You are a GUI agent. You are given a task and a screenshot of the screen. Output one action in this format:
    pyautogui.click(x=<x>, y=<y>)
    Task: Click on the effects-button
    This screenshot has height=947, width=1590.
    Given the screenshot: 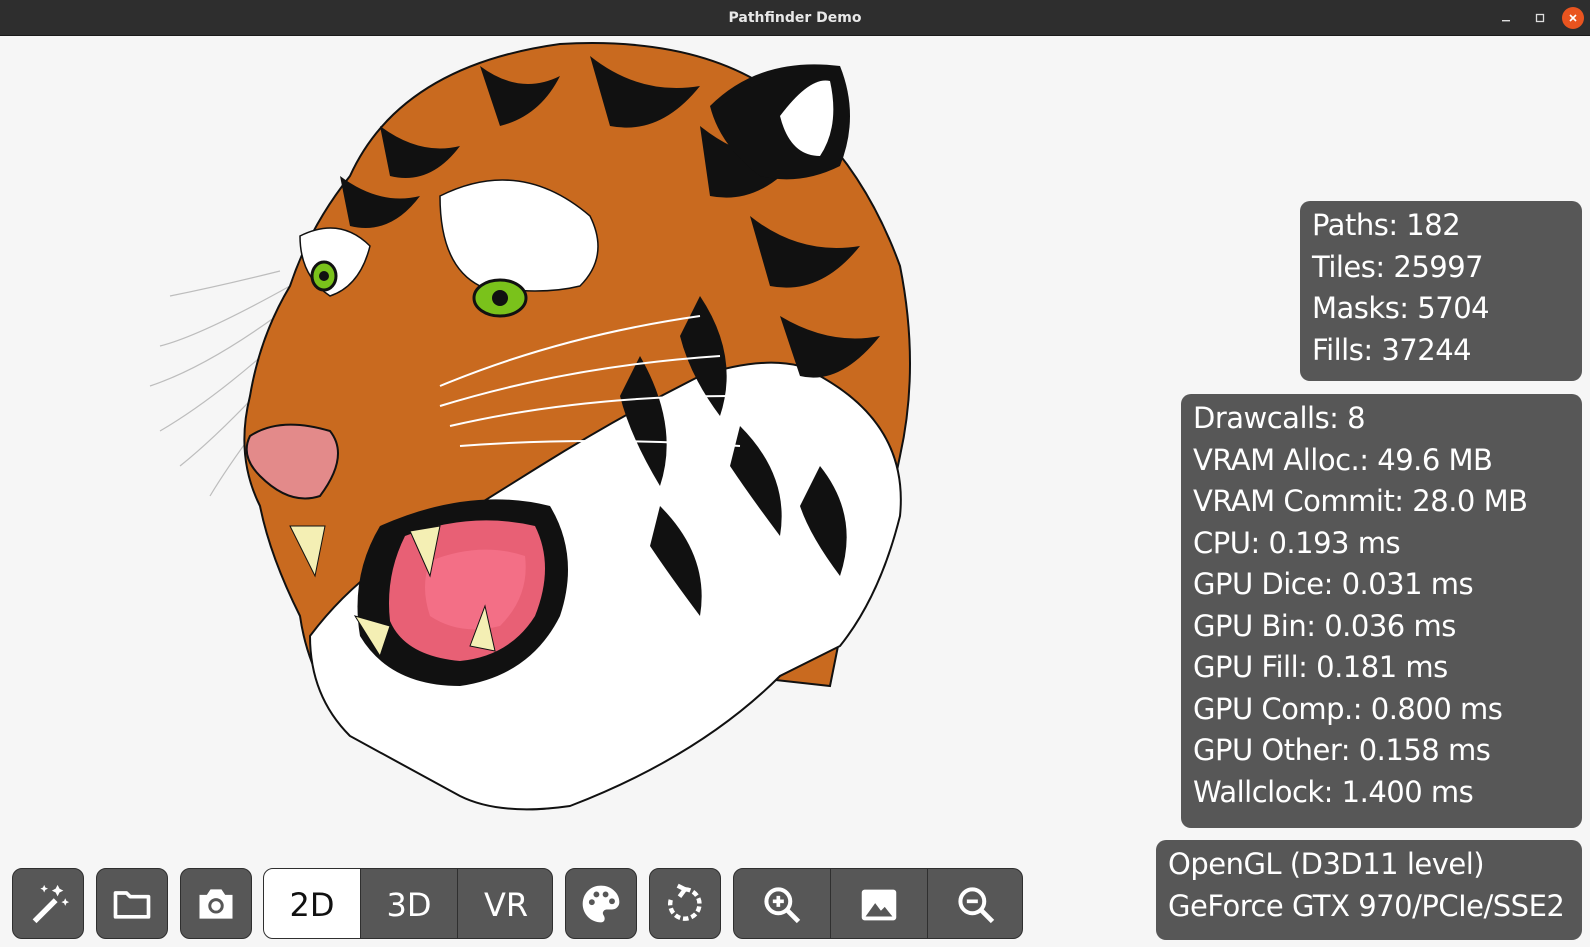 What is the action you would take?
    pyautogui.click(x=48, y=903)
    